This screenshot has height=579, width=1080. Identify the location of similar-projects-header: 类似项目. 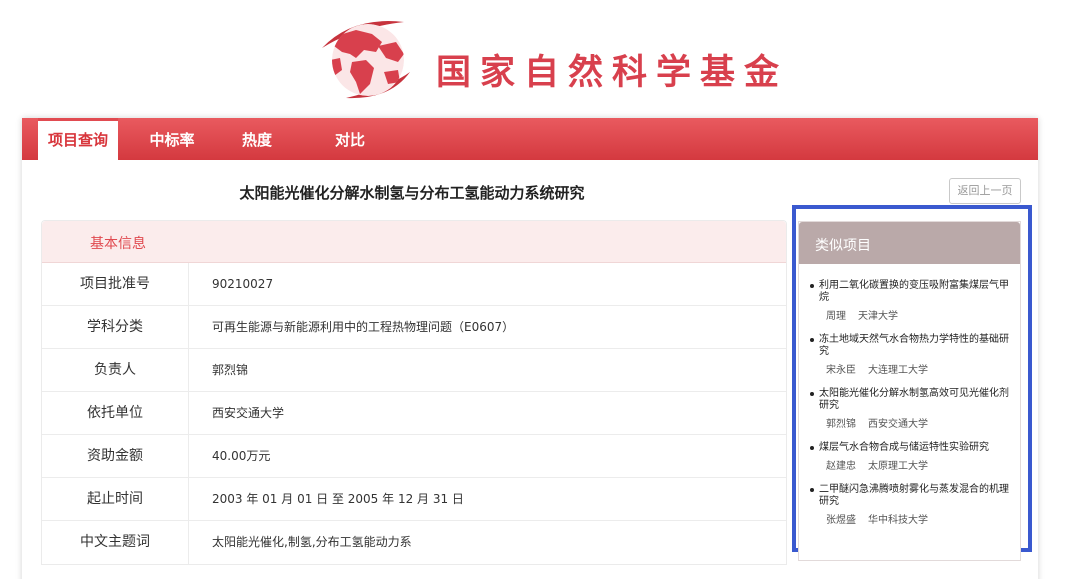
(909, 243).